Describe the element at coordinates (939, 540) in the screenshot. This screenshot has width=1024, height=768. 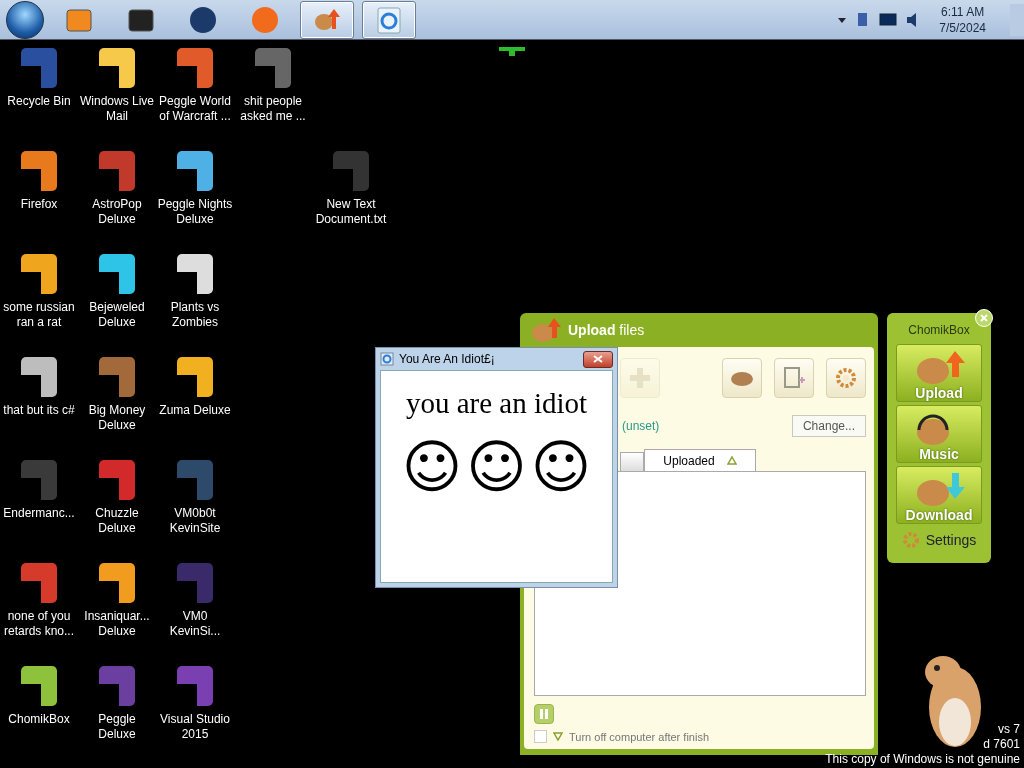
I see `settings-button: Settings` at that location.